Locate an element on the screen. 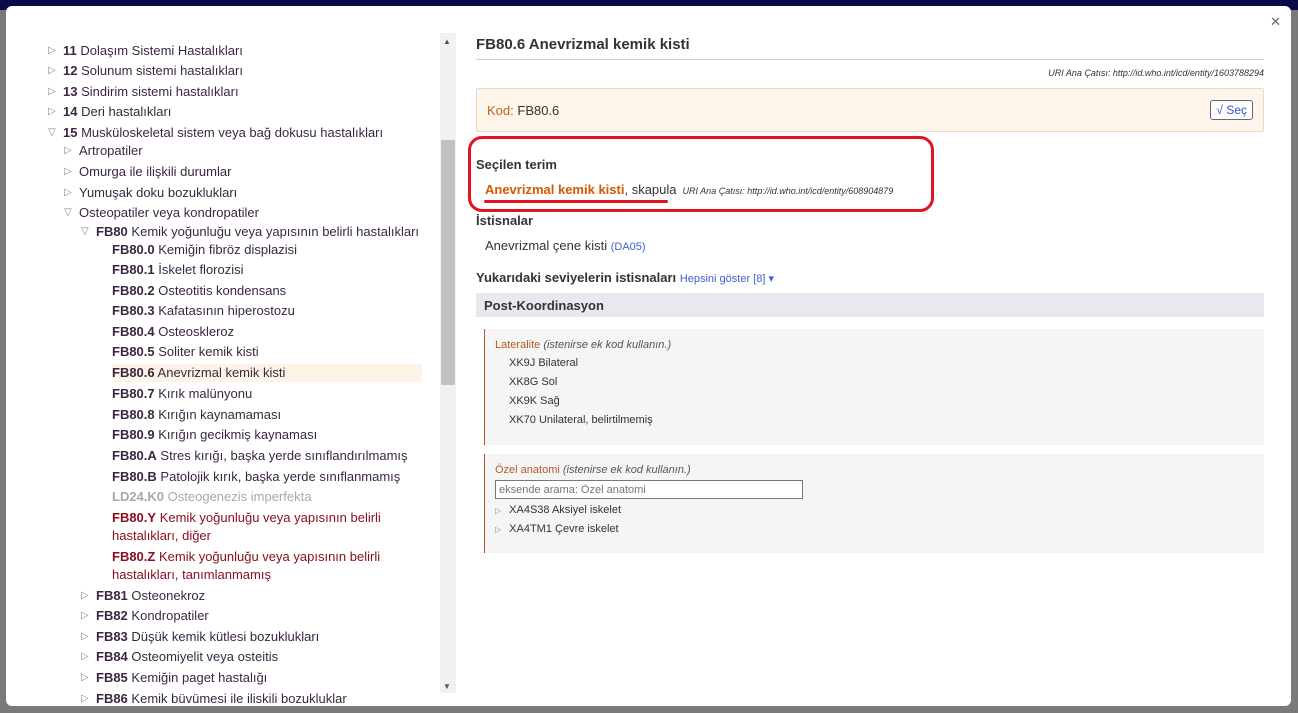  tree-item: ▷ Artropatiler is located at coordinates (103, 151).